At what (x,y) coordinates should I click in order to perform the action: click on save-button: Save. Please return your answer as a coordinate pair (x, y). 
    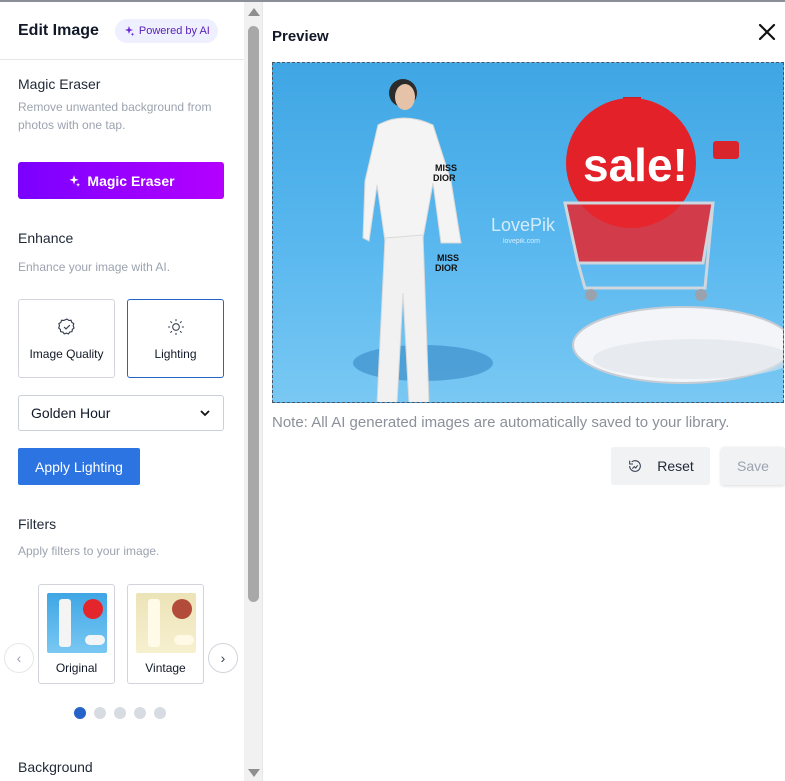
    Looking at the image, I should click on (753, 466).